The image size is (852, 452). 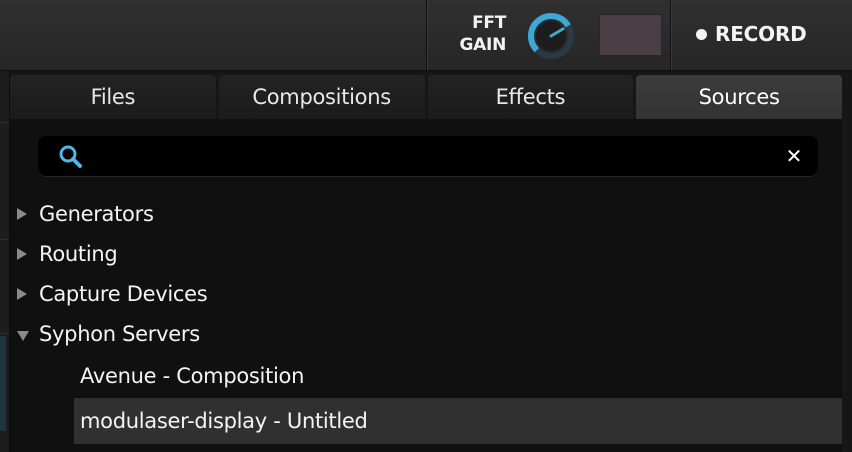 I want to click on record-dot-icon, so click(x=701, y=34).